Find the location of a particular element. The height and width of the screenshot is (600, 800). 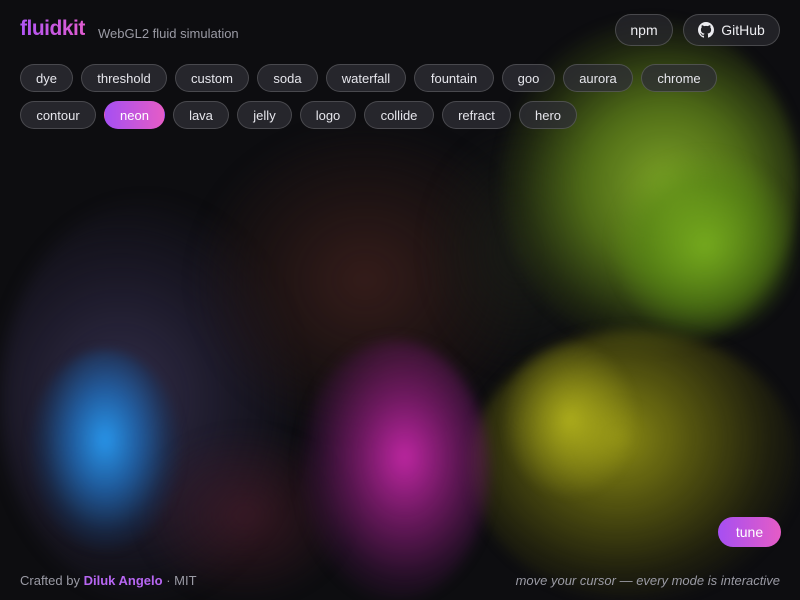

mode-waterfall: waterfall is located at coordinates (366, 78).